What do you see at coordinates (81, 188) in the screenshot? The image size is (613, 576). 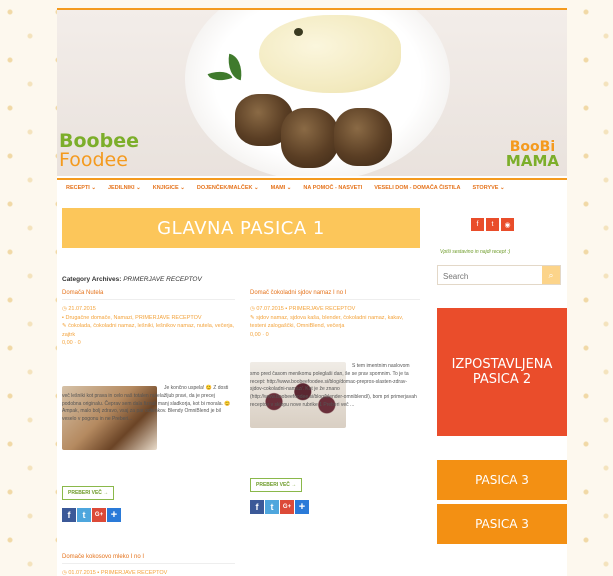 I see `nav-item-recepti: RECEPTI ⌄` at bounding box center [81, 188].